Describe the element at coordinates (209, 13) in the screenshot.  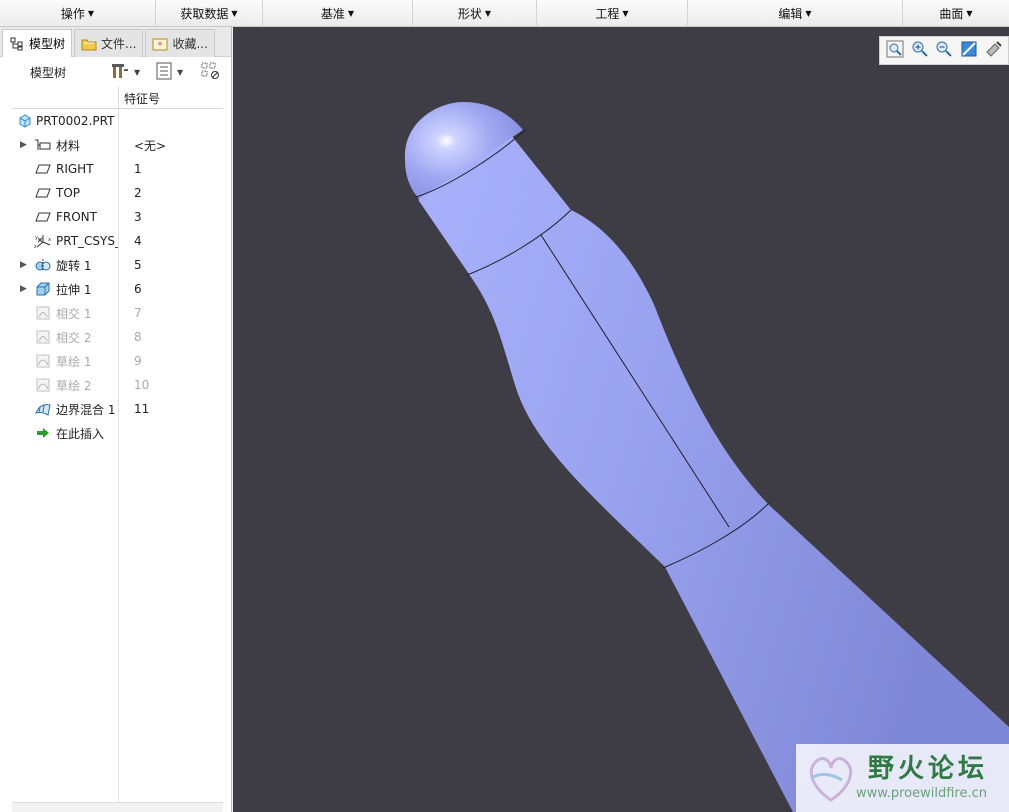
I see `menu-get-data: 获取数据 ▼` at that location.